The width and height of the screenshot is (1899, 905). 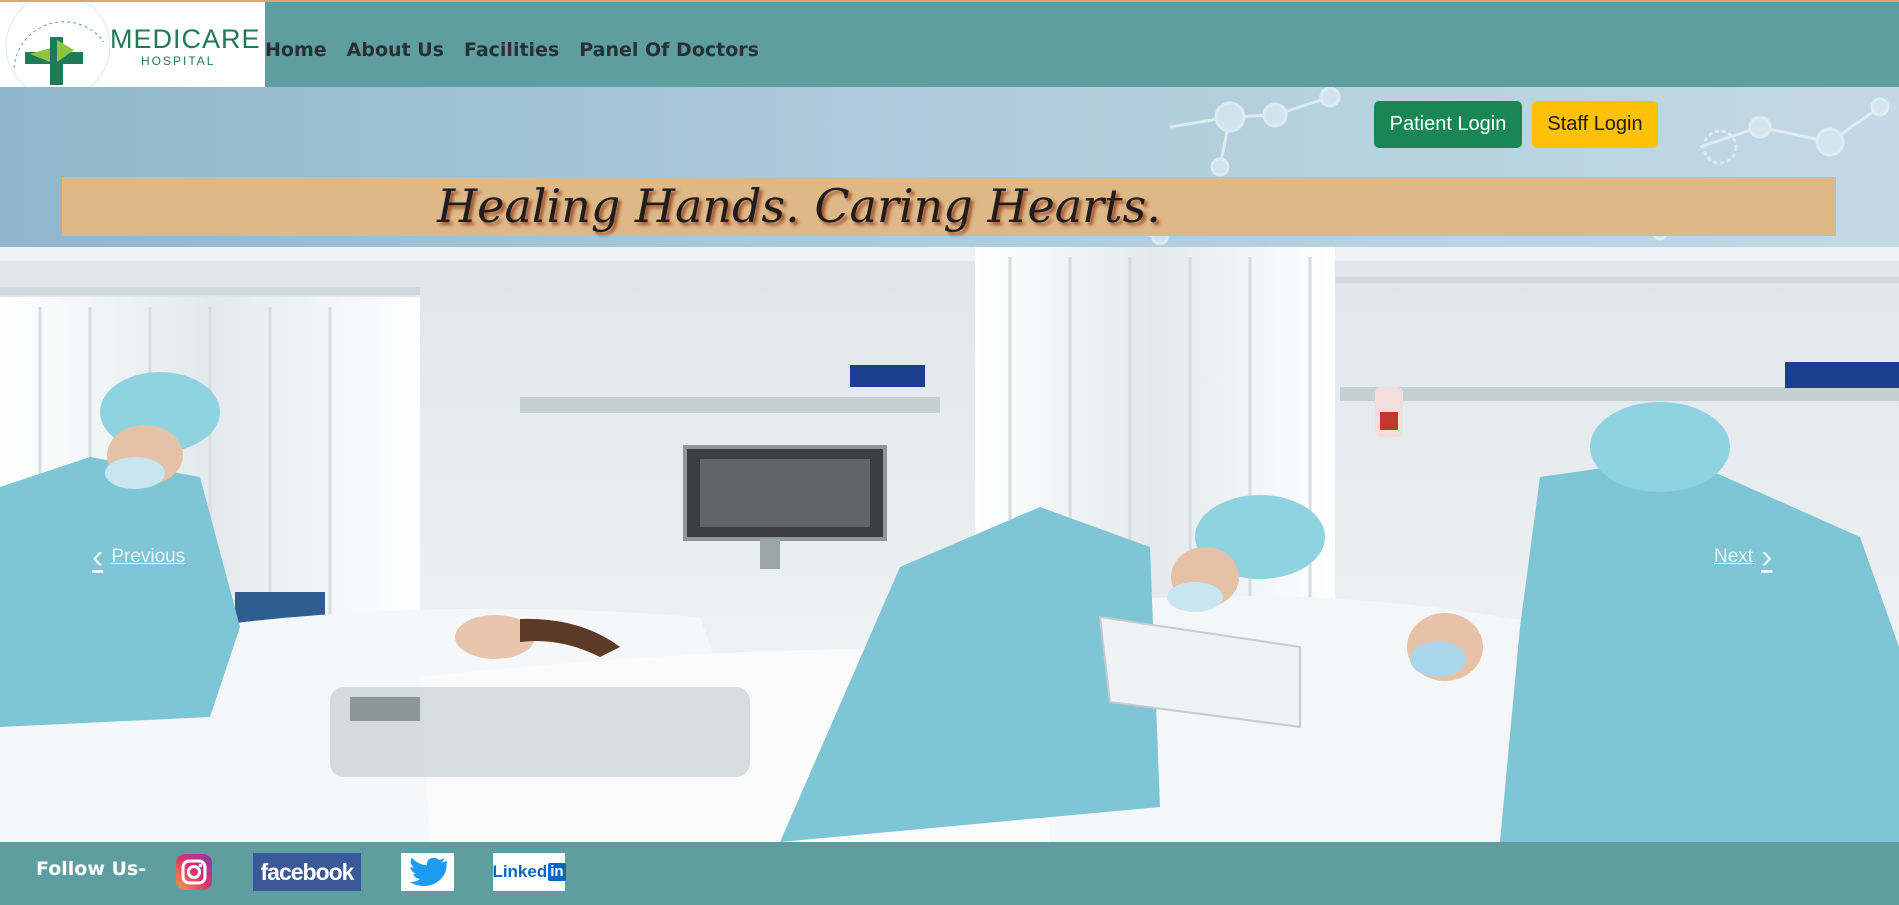 I want to click on carousel-previous: ‹ Previous, so click(x=138, y=557).